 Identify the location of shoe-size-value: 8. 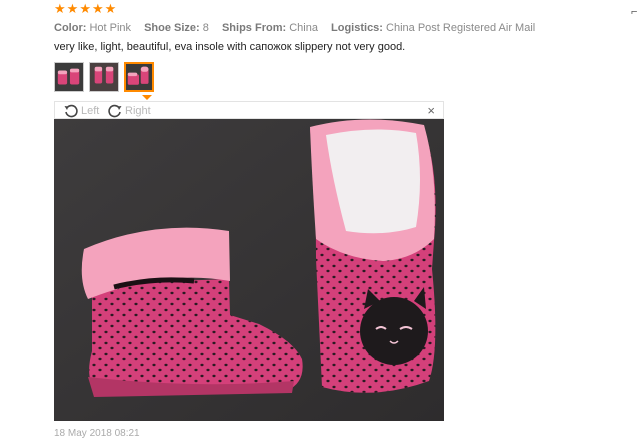
(205, 28).